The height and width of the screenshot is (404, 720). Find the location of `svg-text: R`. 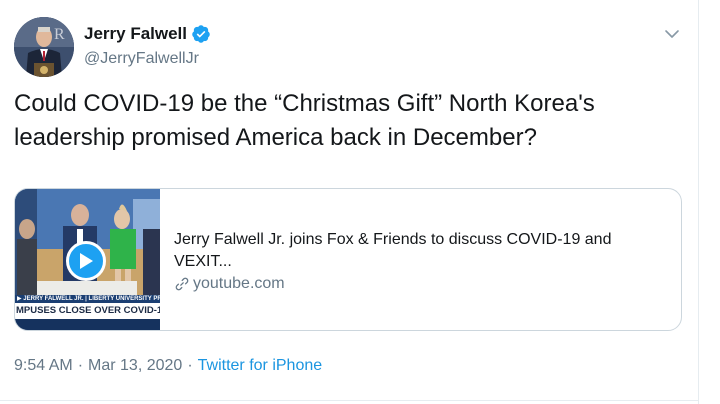

svg-text: R is located at coordinates (59, 34).